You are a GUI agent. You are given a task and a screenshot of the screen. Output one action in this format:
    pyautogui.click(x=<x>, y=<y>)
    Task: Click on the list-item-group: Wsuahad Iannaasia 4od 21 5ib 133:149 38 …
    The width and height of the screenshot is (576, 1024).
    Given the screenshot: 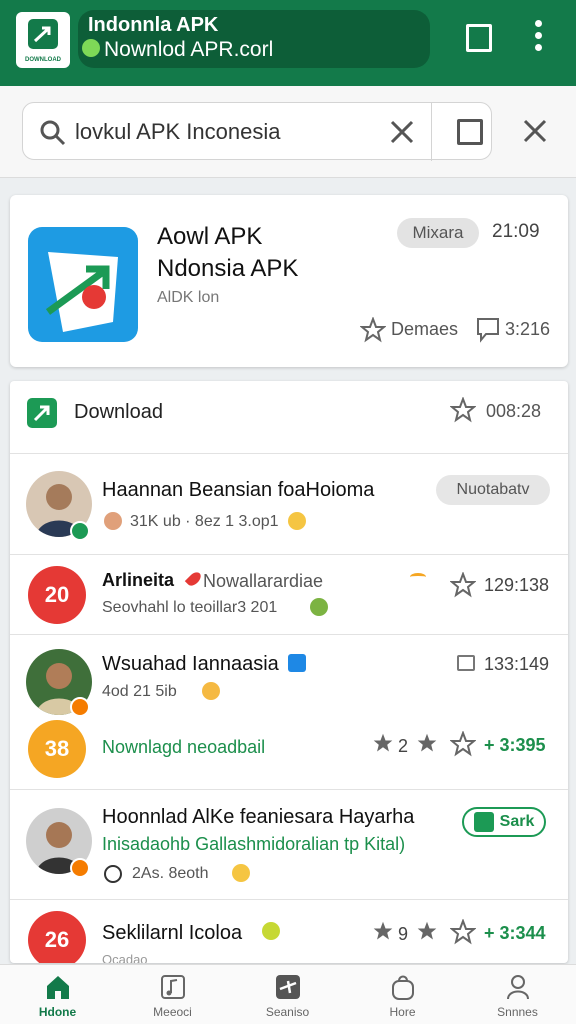 What is the action you would take?
    pyautogui.click(x=289, y=712)
    